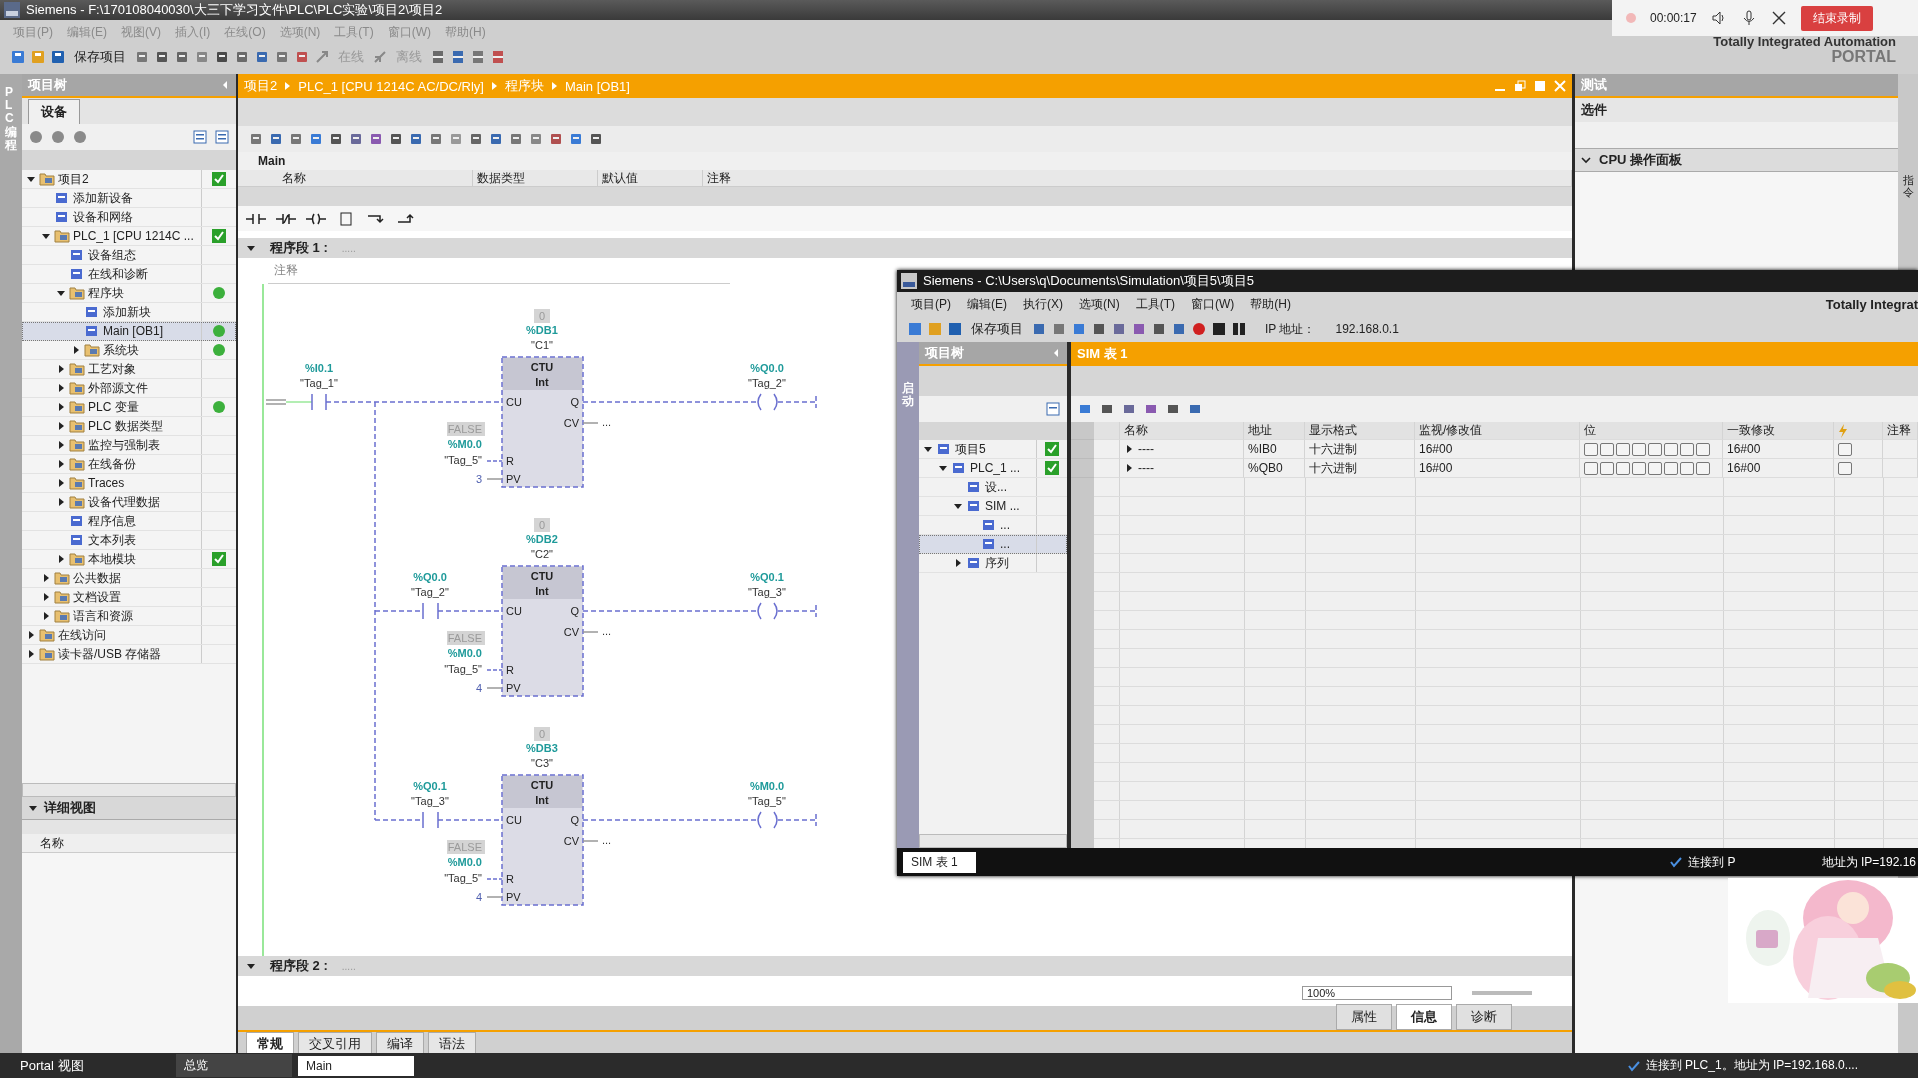 This screenshot has height=1078, width=1918. Describe the element at coordinates (1424, 1017) in the screenshot. I see `inspector-tab: 信息` at that location.